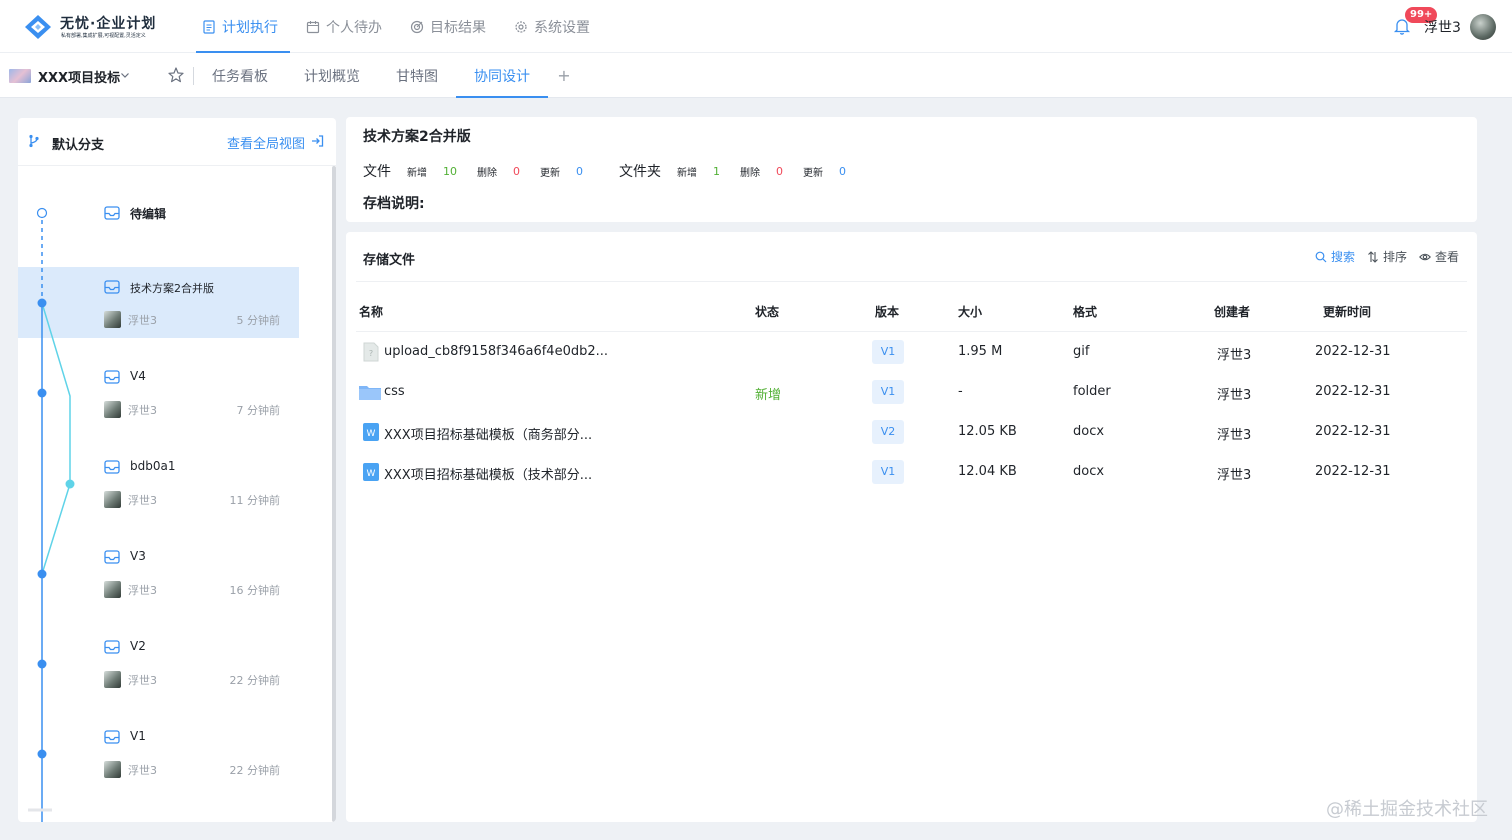 The image size is (1512, 840). Describe the element at coordinates (614, 171) in the screenshot. I see `change-stats: 文件 新增 10 删除 0 更新 0 文件夹 新增 1 删除 0 更新 0` at that location.